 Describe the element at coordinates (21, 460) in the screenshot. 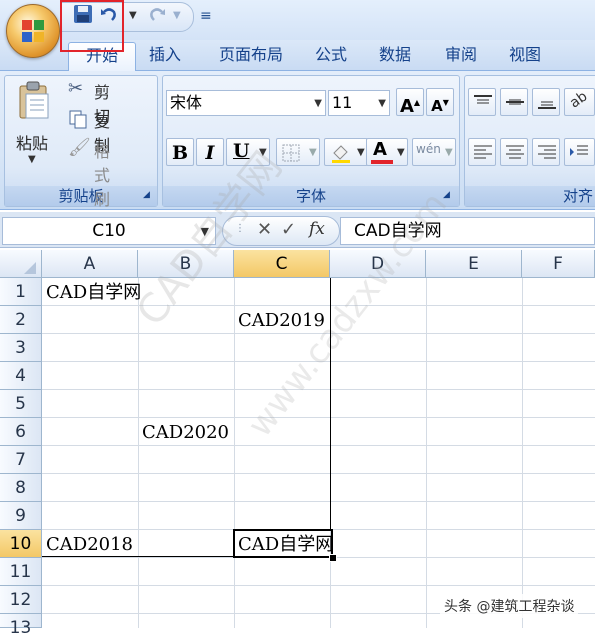

I see `row-header-7: 7` at that location.